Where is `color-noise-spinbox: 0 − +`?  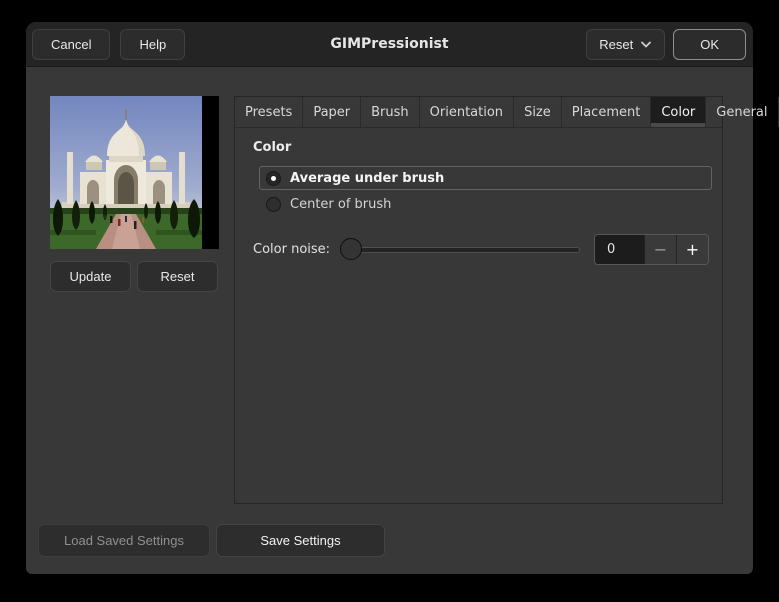 color-noise-spinbox: 0 − + is located at coordinates (651, 249).